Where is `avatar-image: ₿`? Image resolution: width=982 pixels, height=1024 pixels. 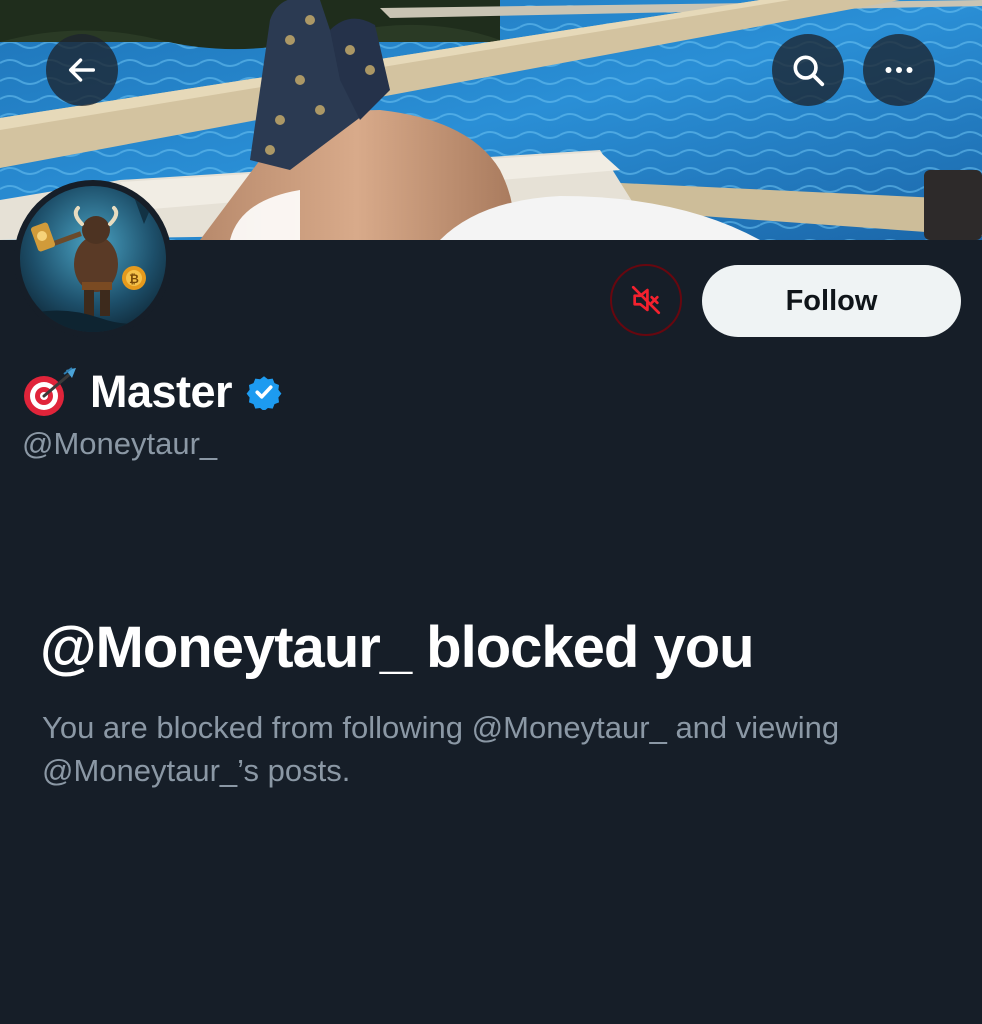 avatar-image: ₿ is located at coordinates (93, 259).